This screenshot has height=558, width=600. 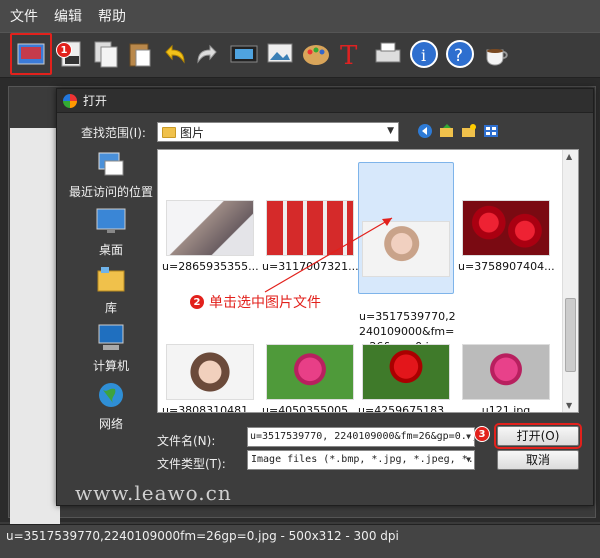 I want to click on desktop-icon, so click(x=111, y=222).